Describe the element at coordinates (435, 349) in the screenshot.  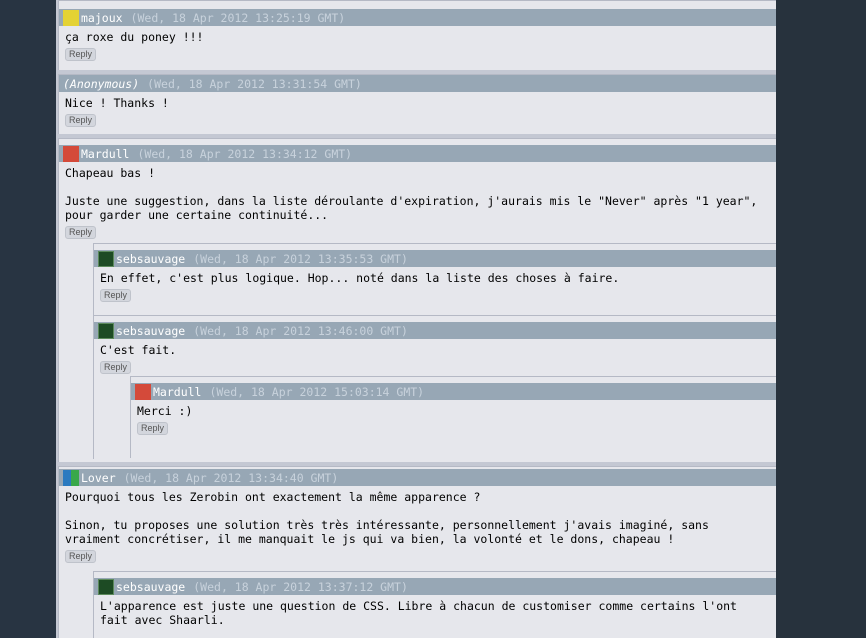
I see `comment-body: C'est fait.` at that location.